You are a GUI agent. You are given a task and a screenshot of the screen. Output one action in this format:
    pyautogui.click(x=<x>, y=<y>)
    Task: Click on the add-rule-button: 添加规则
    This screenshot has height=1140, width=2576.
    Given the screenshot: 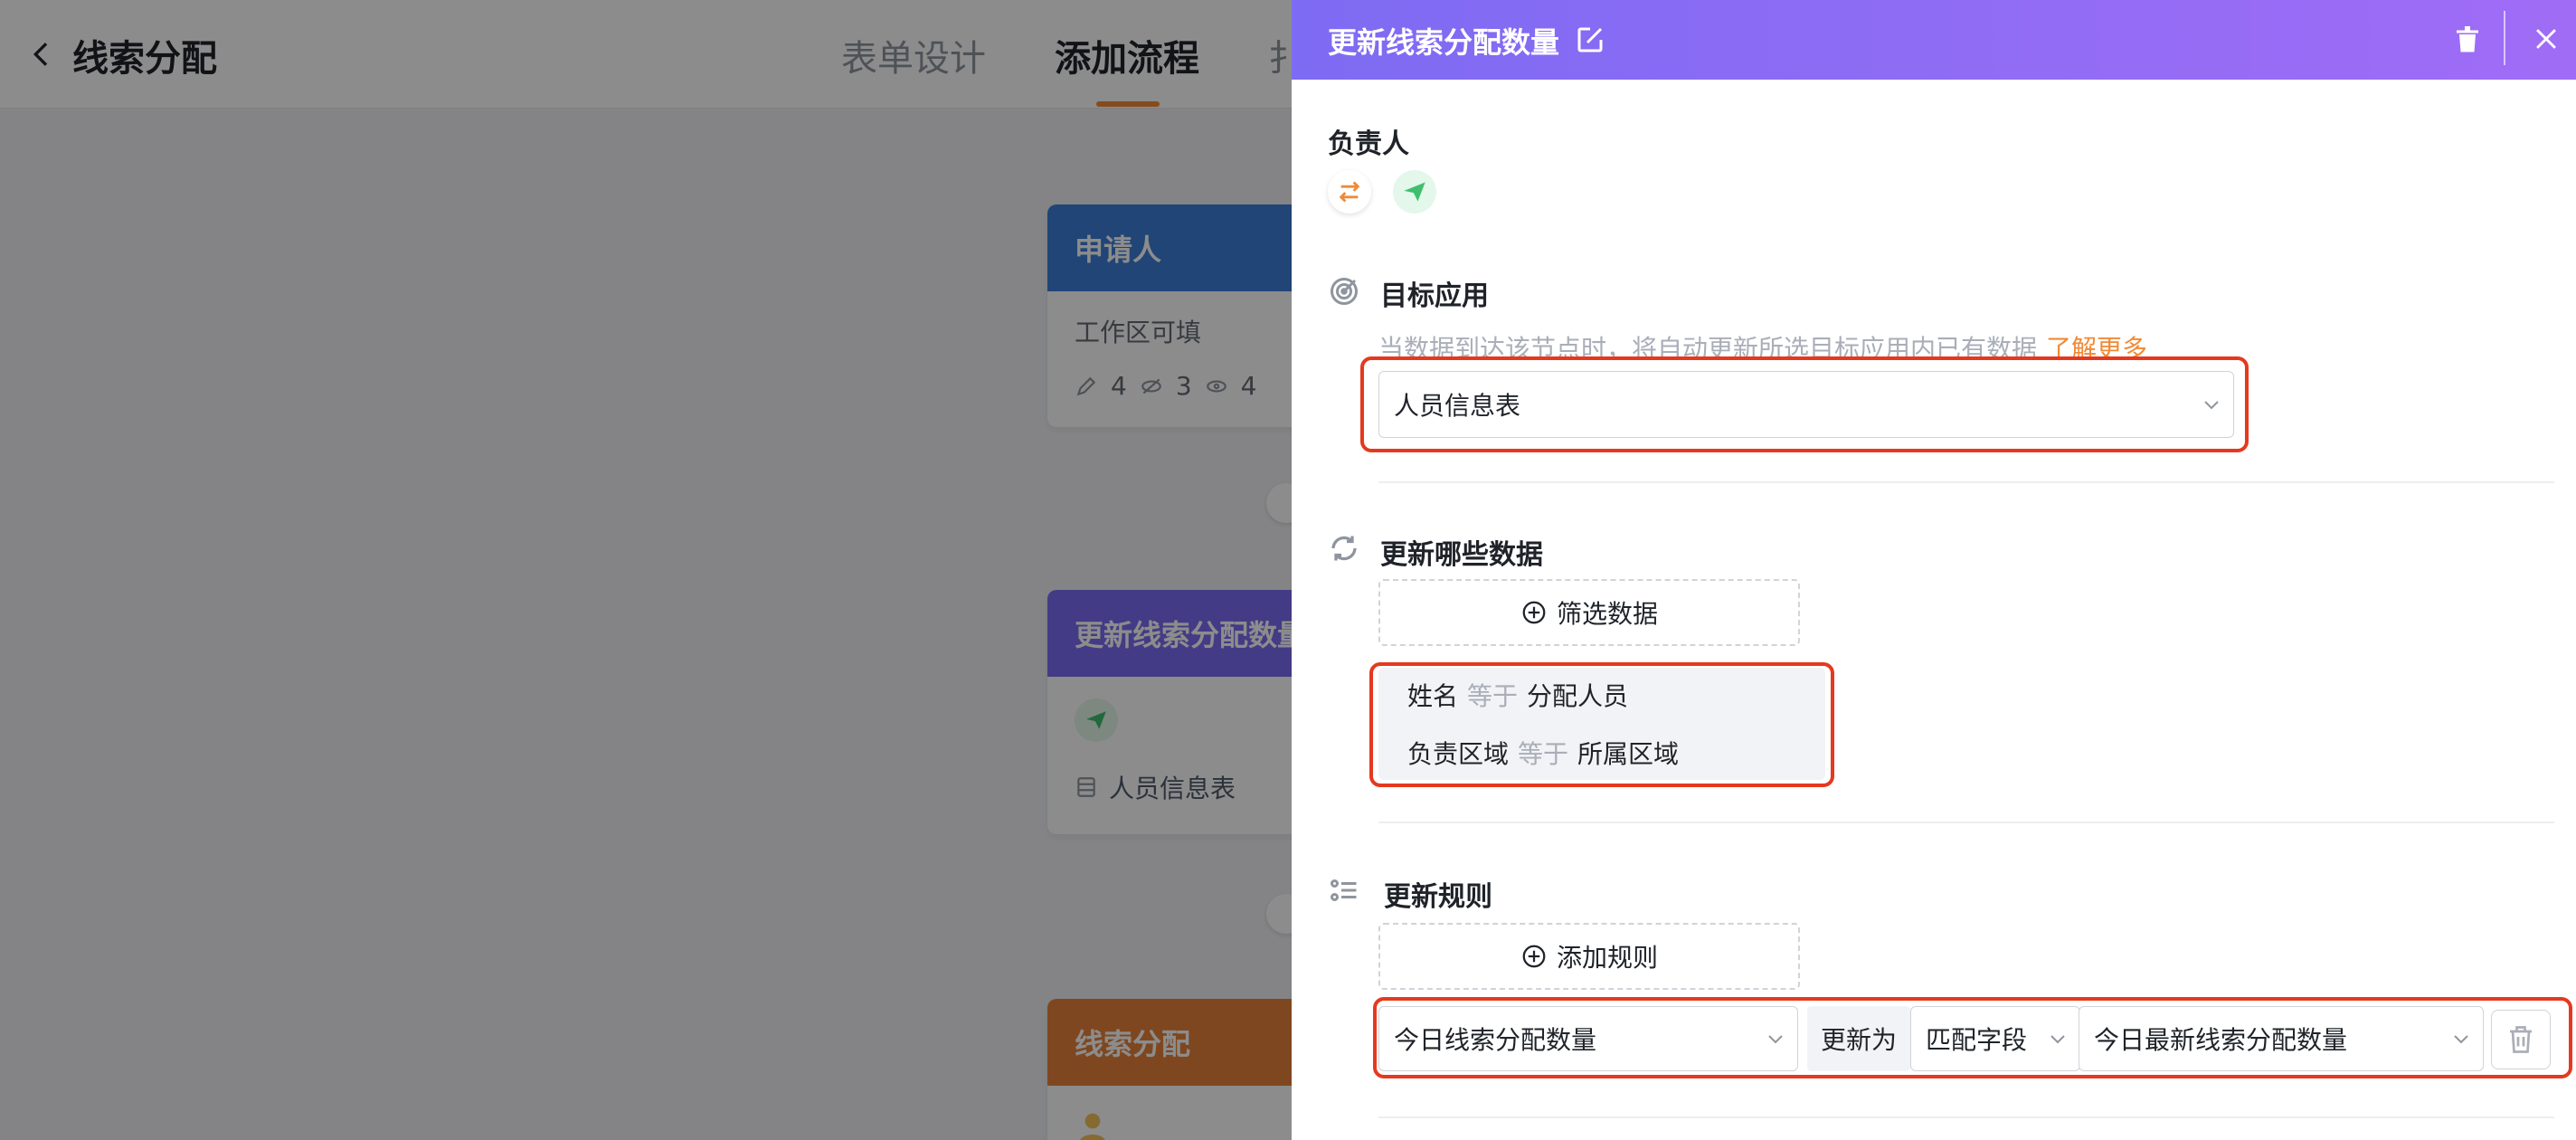 What is the action you would take?
    pyautogui.click(x=1589, y=956)
    